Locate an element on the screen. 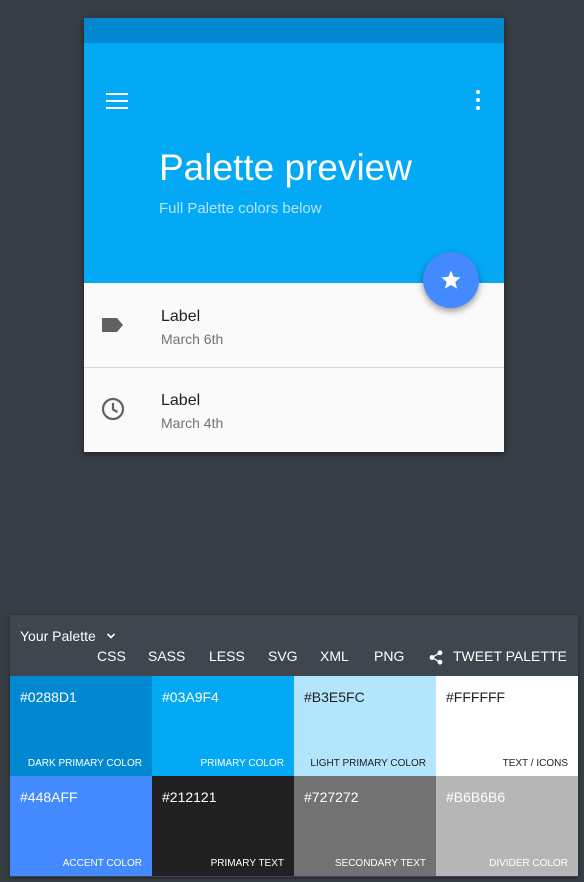  swatch-hex: #0288D1 is located at coordinates (48, 697).